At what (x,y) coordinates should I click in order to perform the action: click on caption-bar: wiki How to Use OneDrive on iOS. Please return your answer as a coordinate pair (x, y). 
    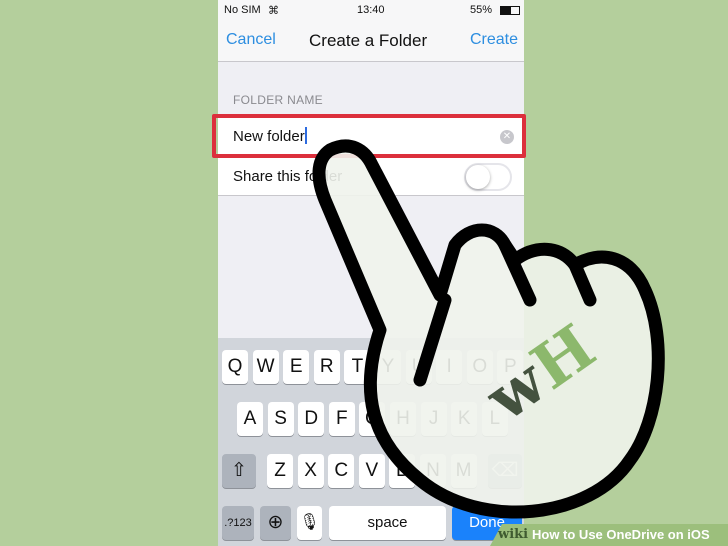
    Looking at the image, I should click on (609, 535).